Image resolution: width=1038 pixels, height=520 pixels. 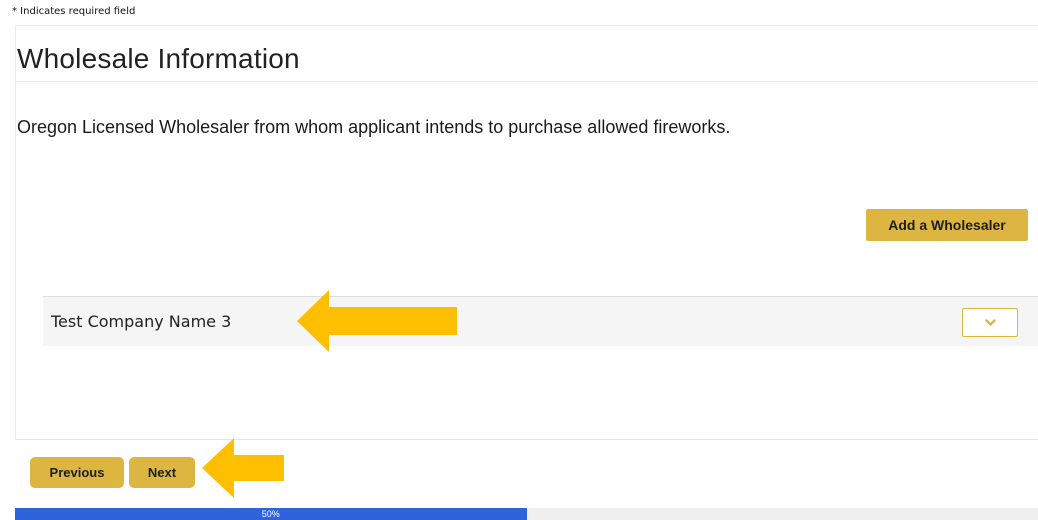 I want to click on progress-label: 50%, so click(x=270, y=514).